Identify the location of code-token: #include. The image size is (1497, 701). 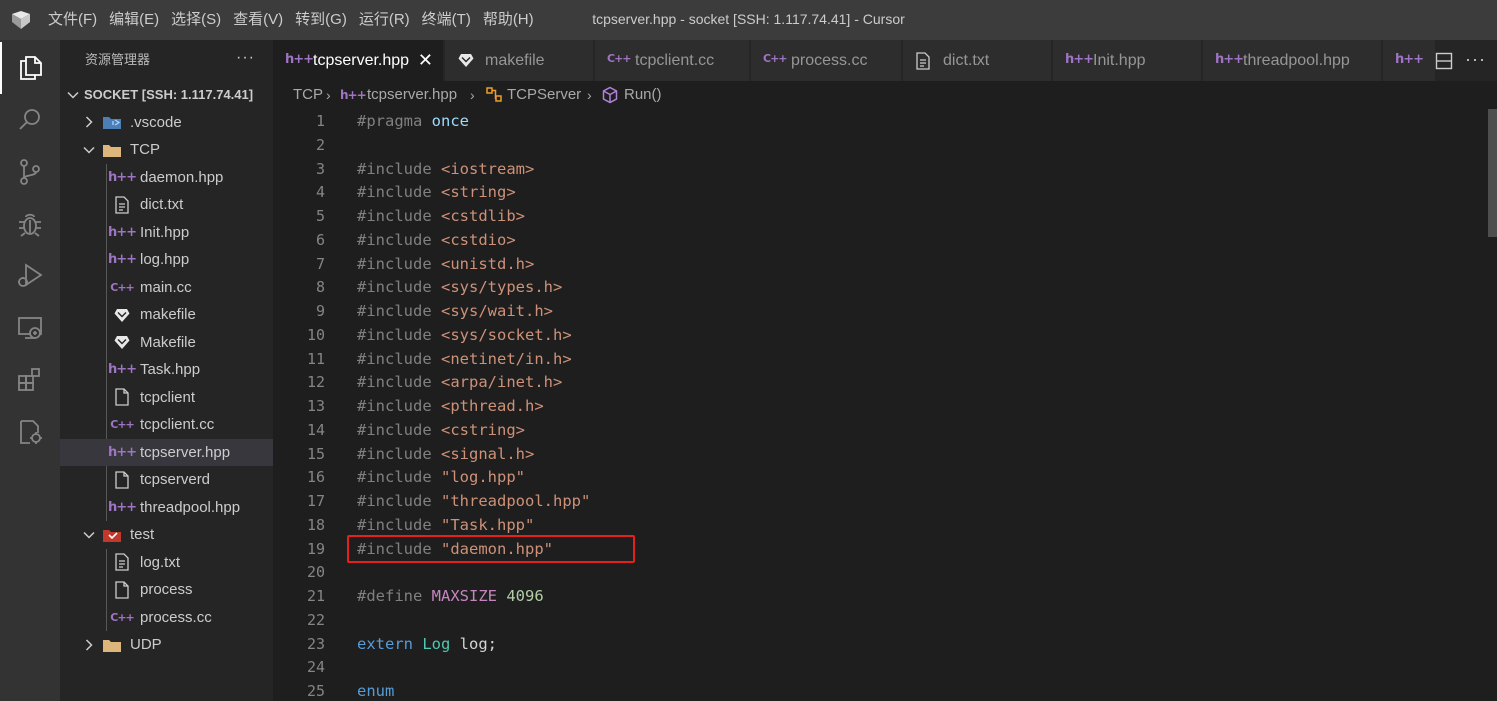
(399, 287).